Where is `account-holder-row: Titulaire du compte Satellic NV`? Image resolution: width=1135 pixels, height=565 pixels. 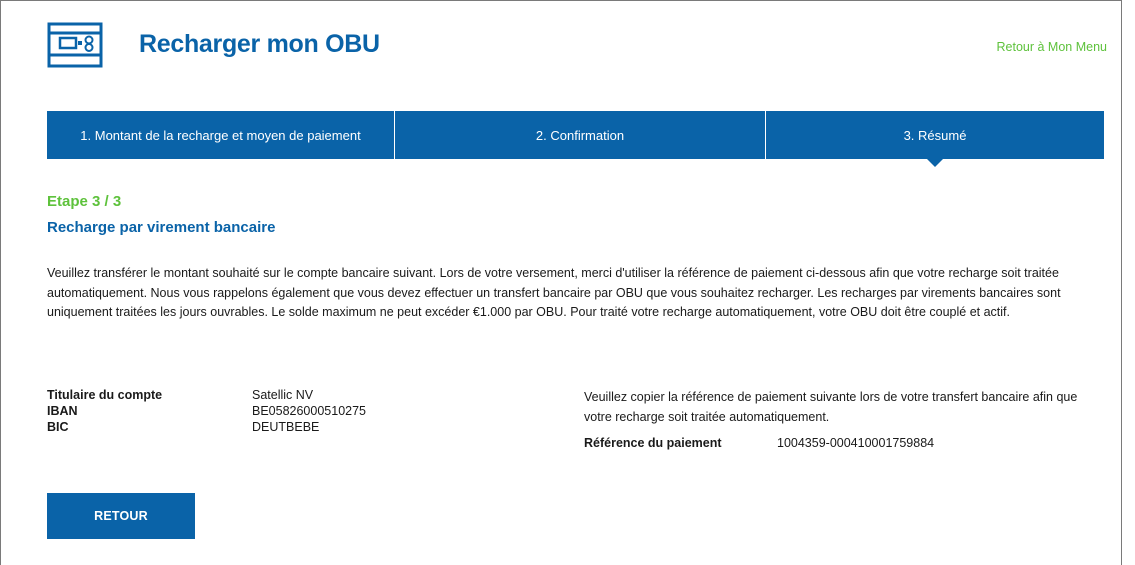
account-holder-row: Titulaire du compte Satellic NV is located at coordinates (206, 395).